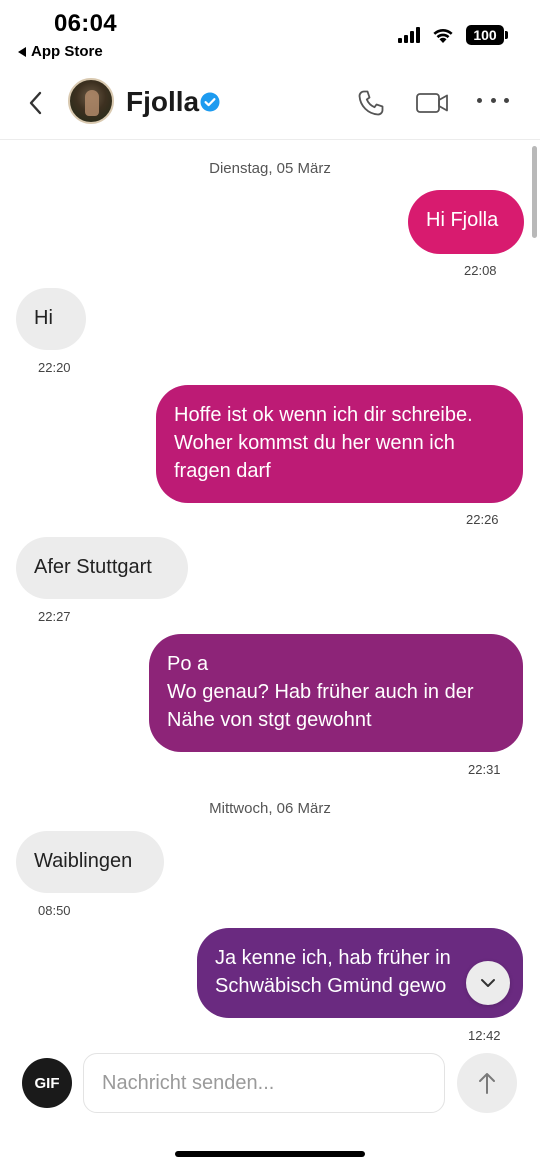  I want to click on message-bubble-outgoing: Hi Fjolla, so click(466, 222).